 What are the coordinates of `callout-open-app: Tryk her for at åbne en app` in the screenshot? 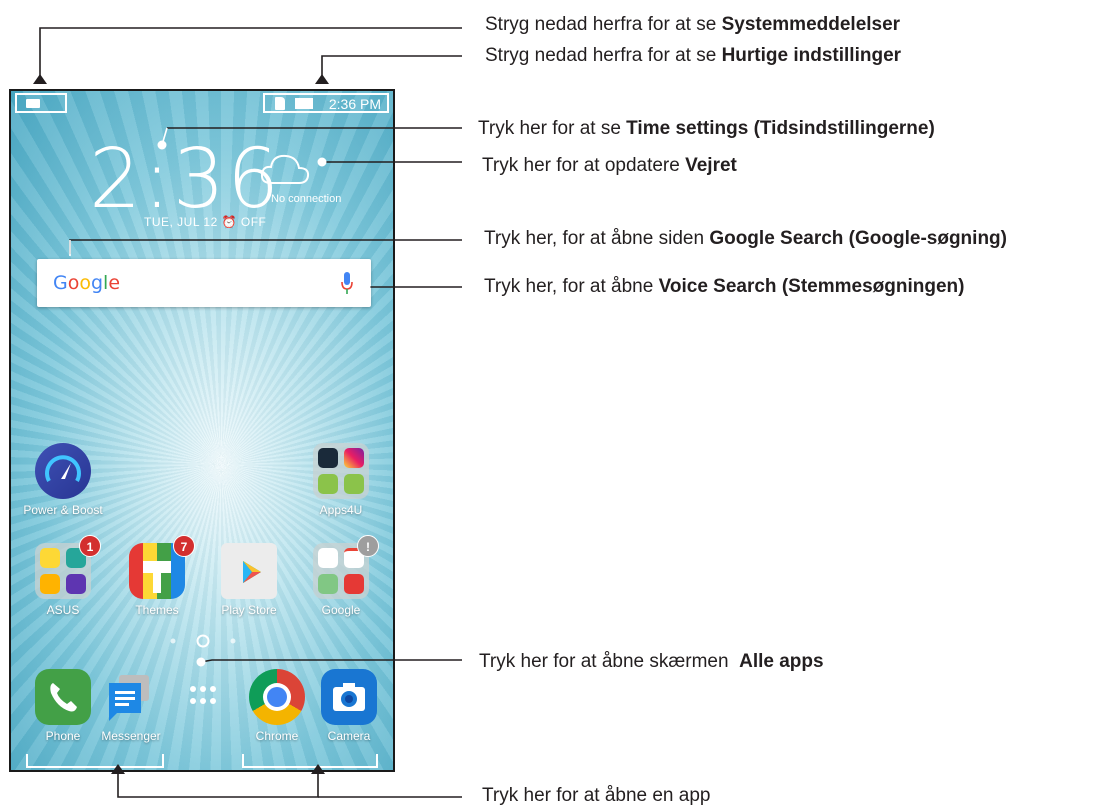 It's located at (596, 796).